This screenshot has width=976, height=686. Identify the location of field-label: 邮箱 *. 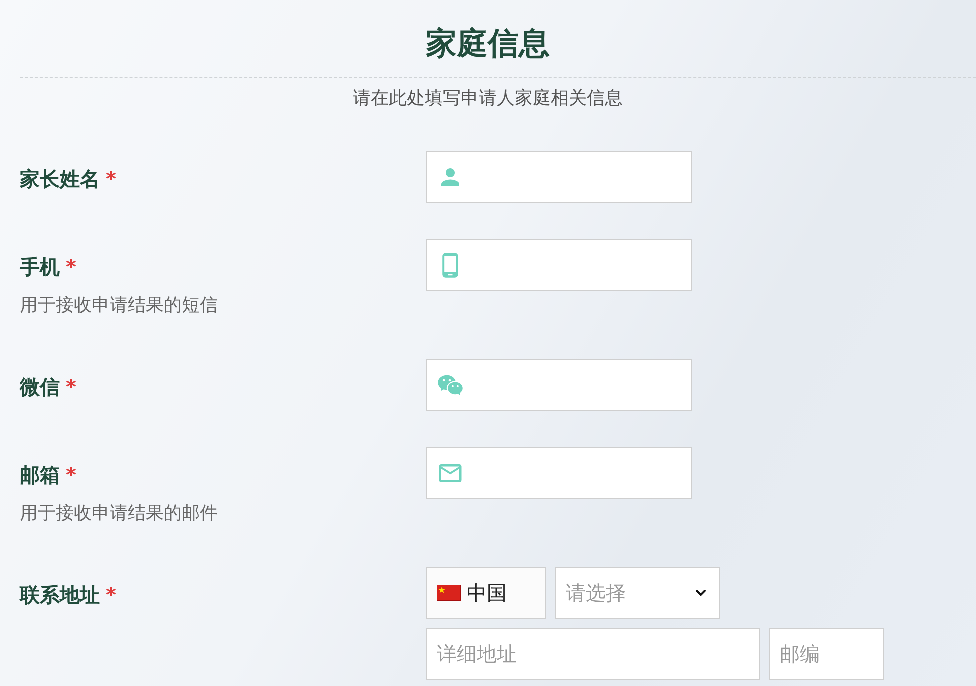
(48, 475).